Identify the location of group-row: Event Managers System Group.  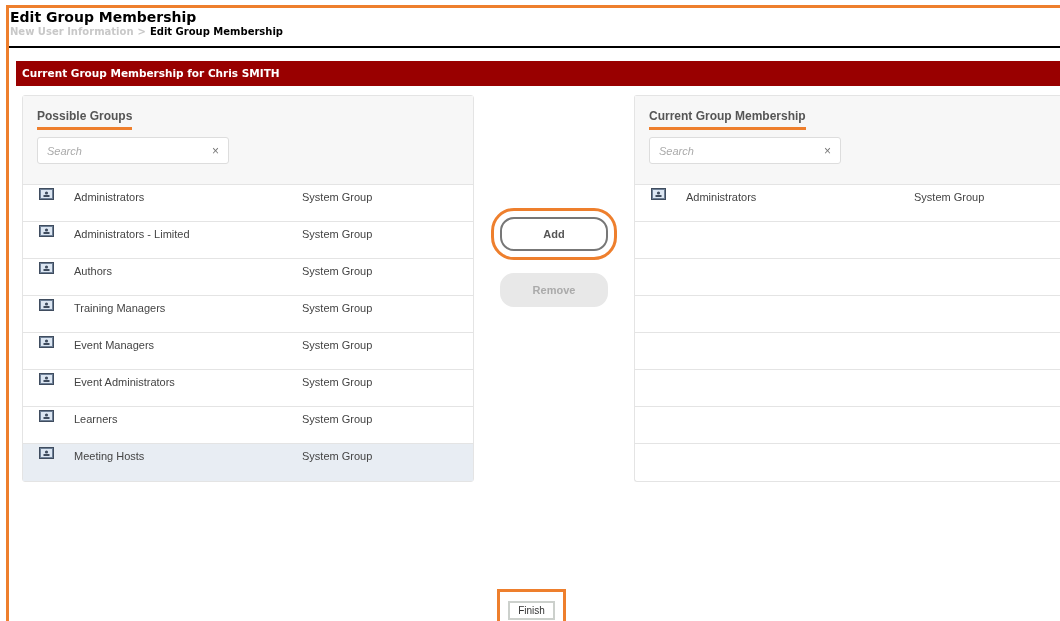
(248, 351).